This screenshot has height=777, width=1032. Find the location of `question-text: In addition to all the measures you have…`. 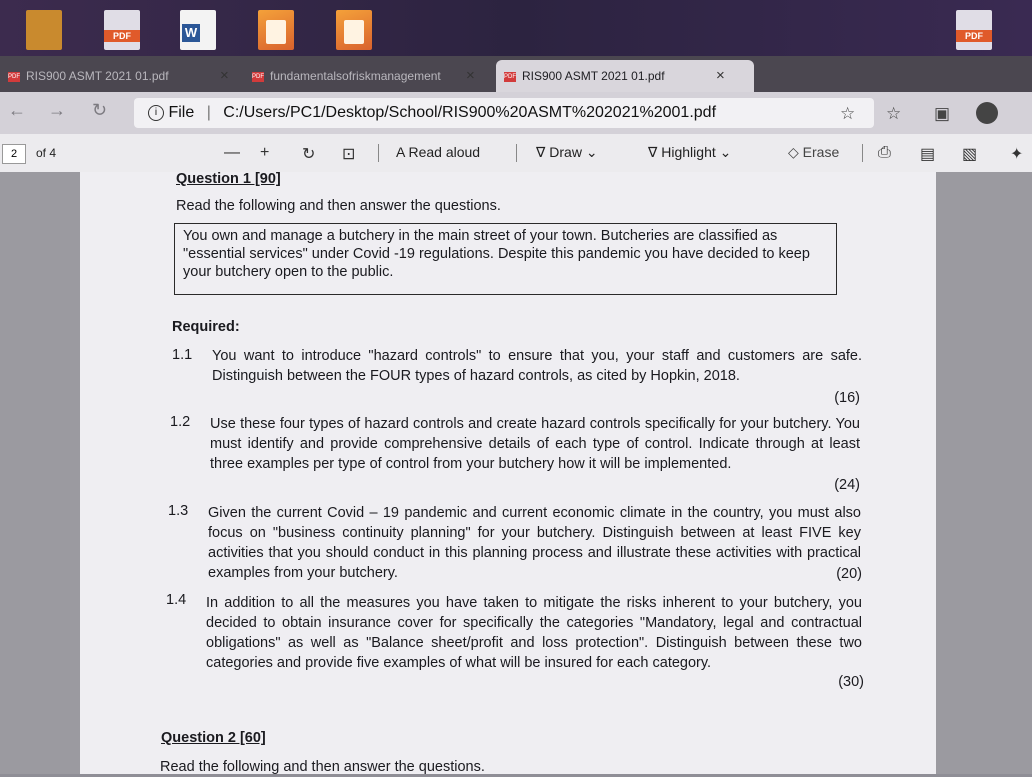

question-text: In addition to all the measures you have… is located at coordinates (534, 633).